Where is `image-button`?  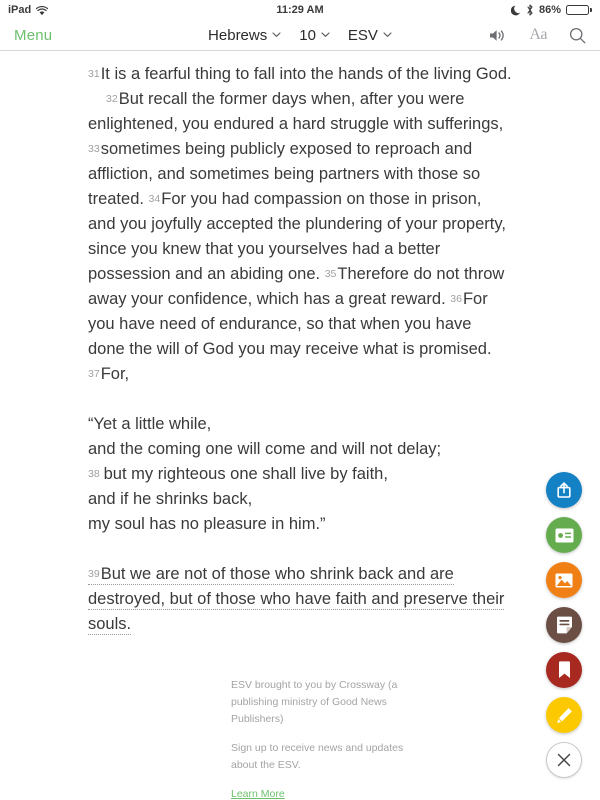
image-button is located at coordinates (564, 580).